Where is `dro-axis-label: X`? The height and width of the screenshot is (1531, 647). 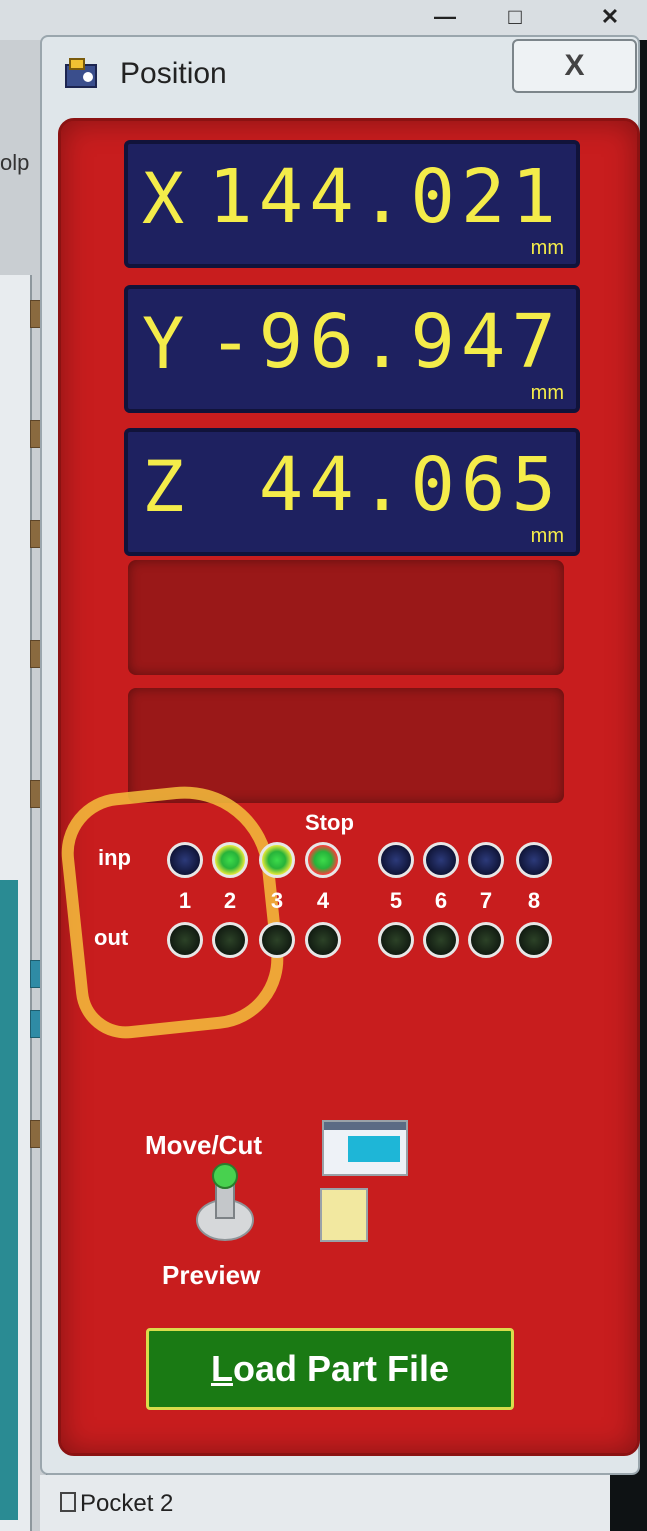 dro-axis-label: X is located at coordinates (163, 199).